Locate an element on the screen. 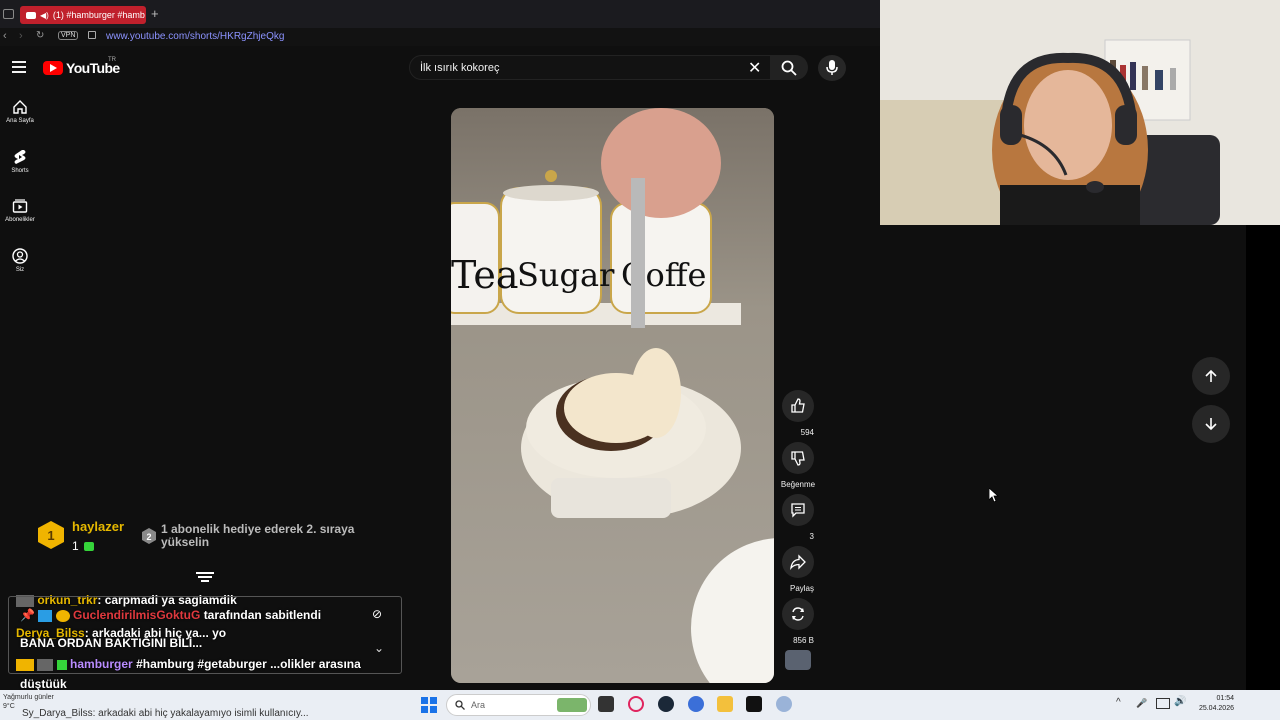 The width and height of the screenshot is (1280, 720). nav-shorts: Shorts is located at coordinates (20, 161).